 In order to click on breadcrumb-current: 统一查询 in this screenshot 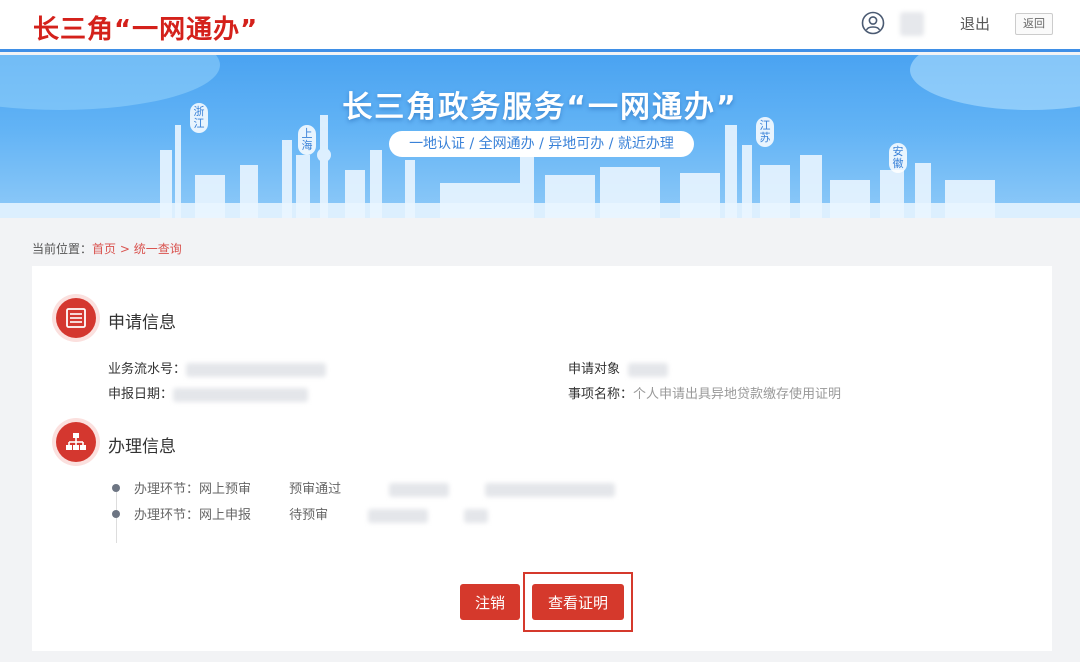, I will do `click(157, 249)`.